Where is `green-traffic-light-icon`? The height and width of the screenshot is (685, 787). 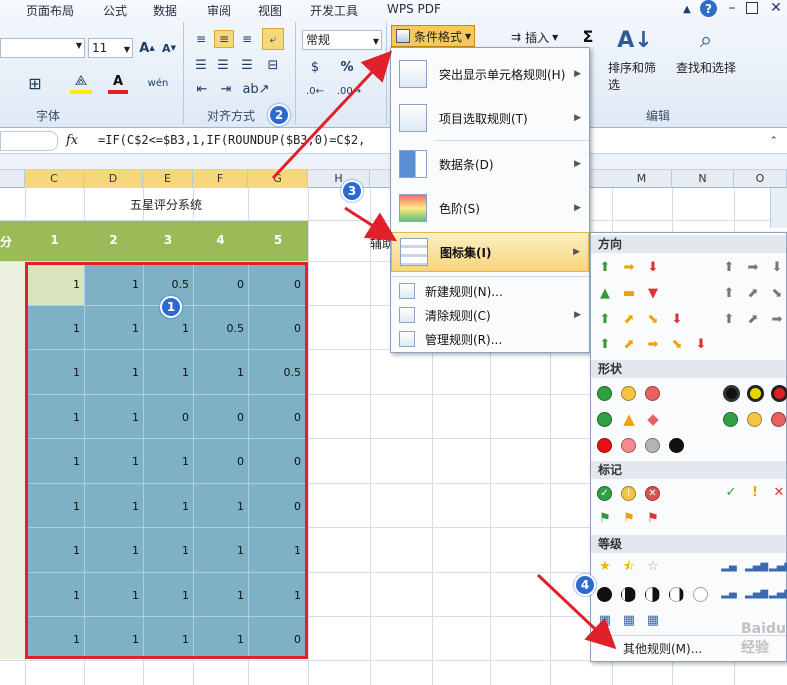 green-traffic-light-icon is located at coordinates (731, 393).